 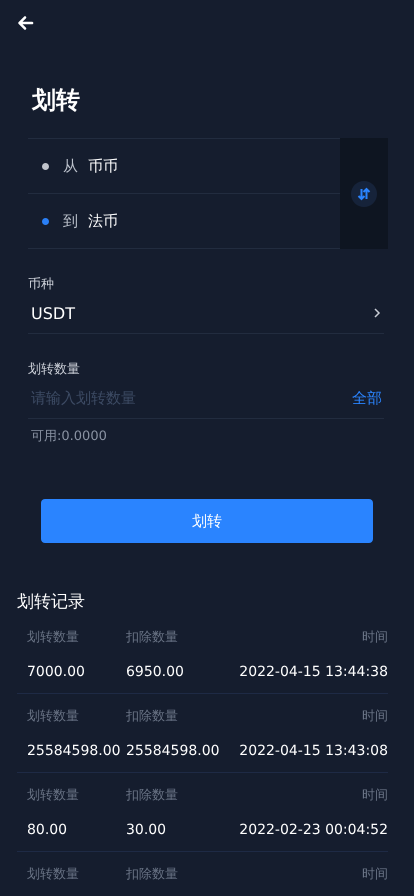 What do you see at coordinates (51, 602) in the screenshot?
I see `section-title: 划转记录` at bounding box center [51, 602].